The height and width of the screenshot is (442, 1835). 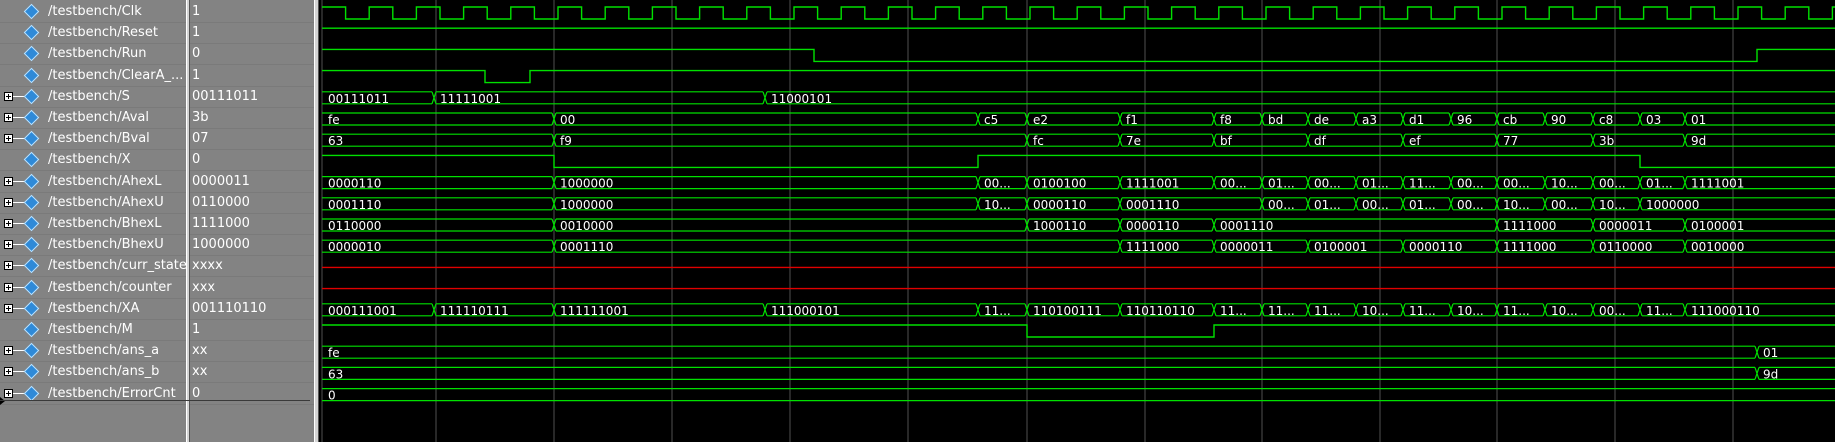 What do you see at coordinates (90, 329) in the screenshot?
I see `signal-name: /testbench/M` at bounding box center [90, 329].